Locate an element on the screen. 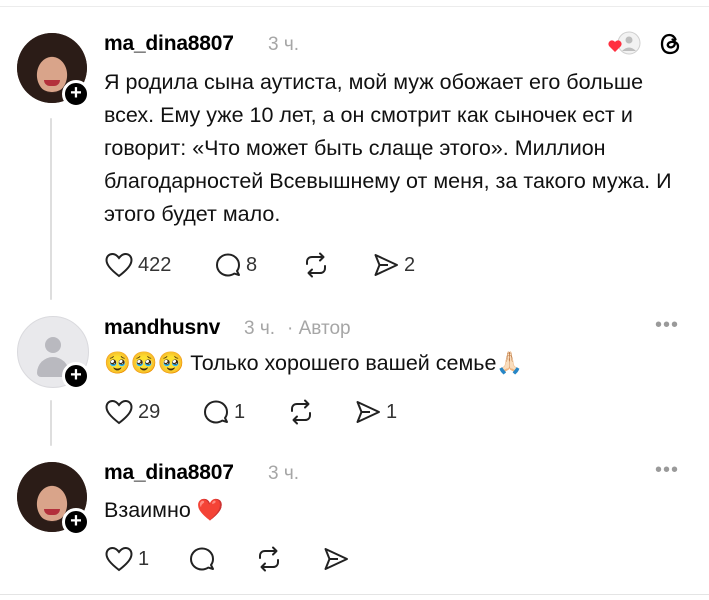  author-tag: · Автор is located at coordinates (319, 328).